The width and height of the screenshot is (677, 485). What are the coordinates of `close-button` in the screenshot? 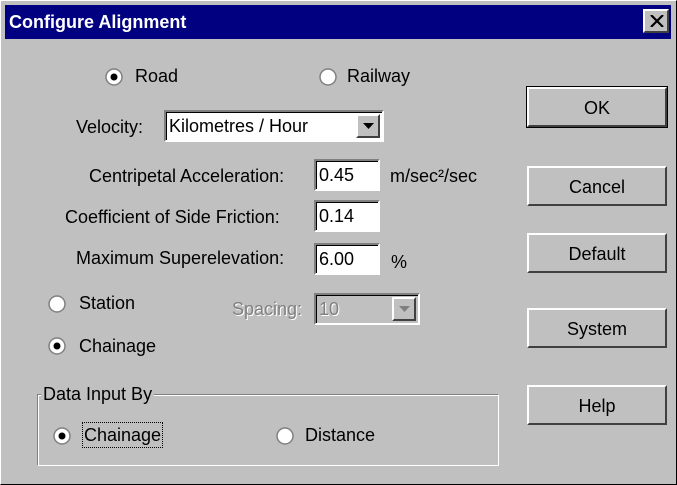 It's located at (656, 21).